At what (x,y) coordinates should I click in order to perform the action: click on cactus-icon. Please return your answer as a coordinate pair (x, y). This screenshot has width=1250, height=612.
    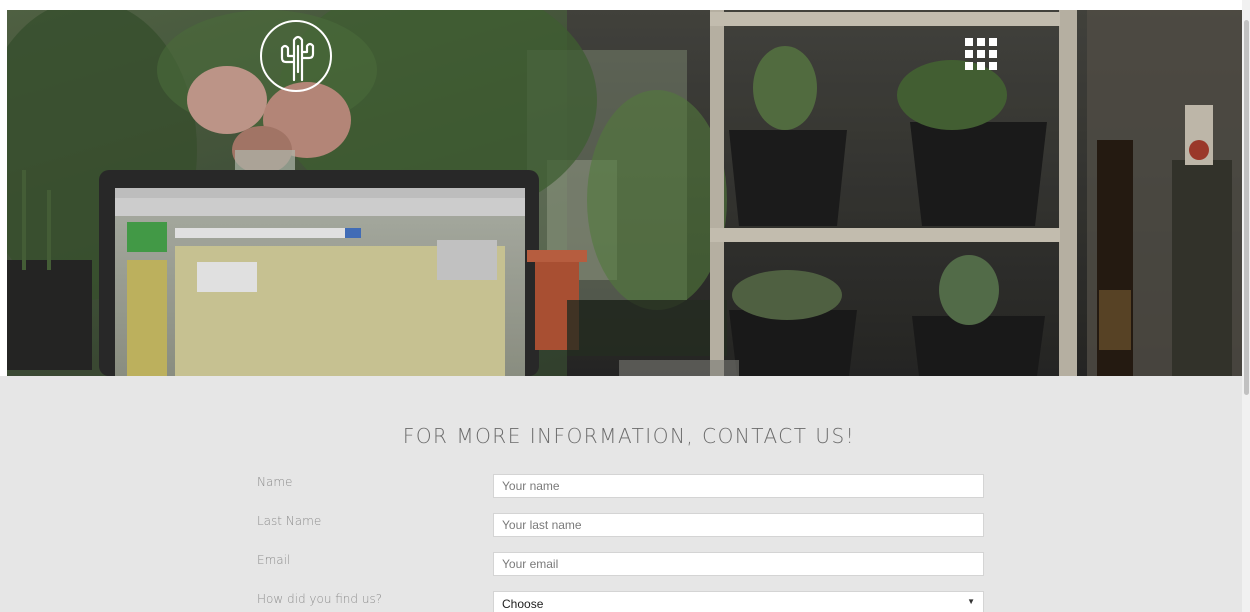
    Looking at the image, I should click on (297, 58).